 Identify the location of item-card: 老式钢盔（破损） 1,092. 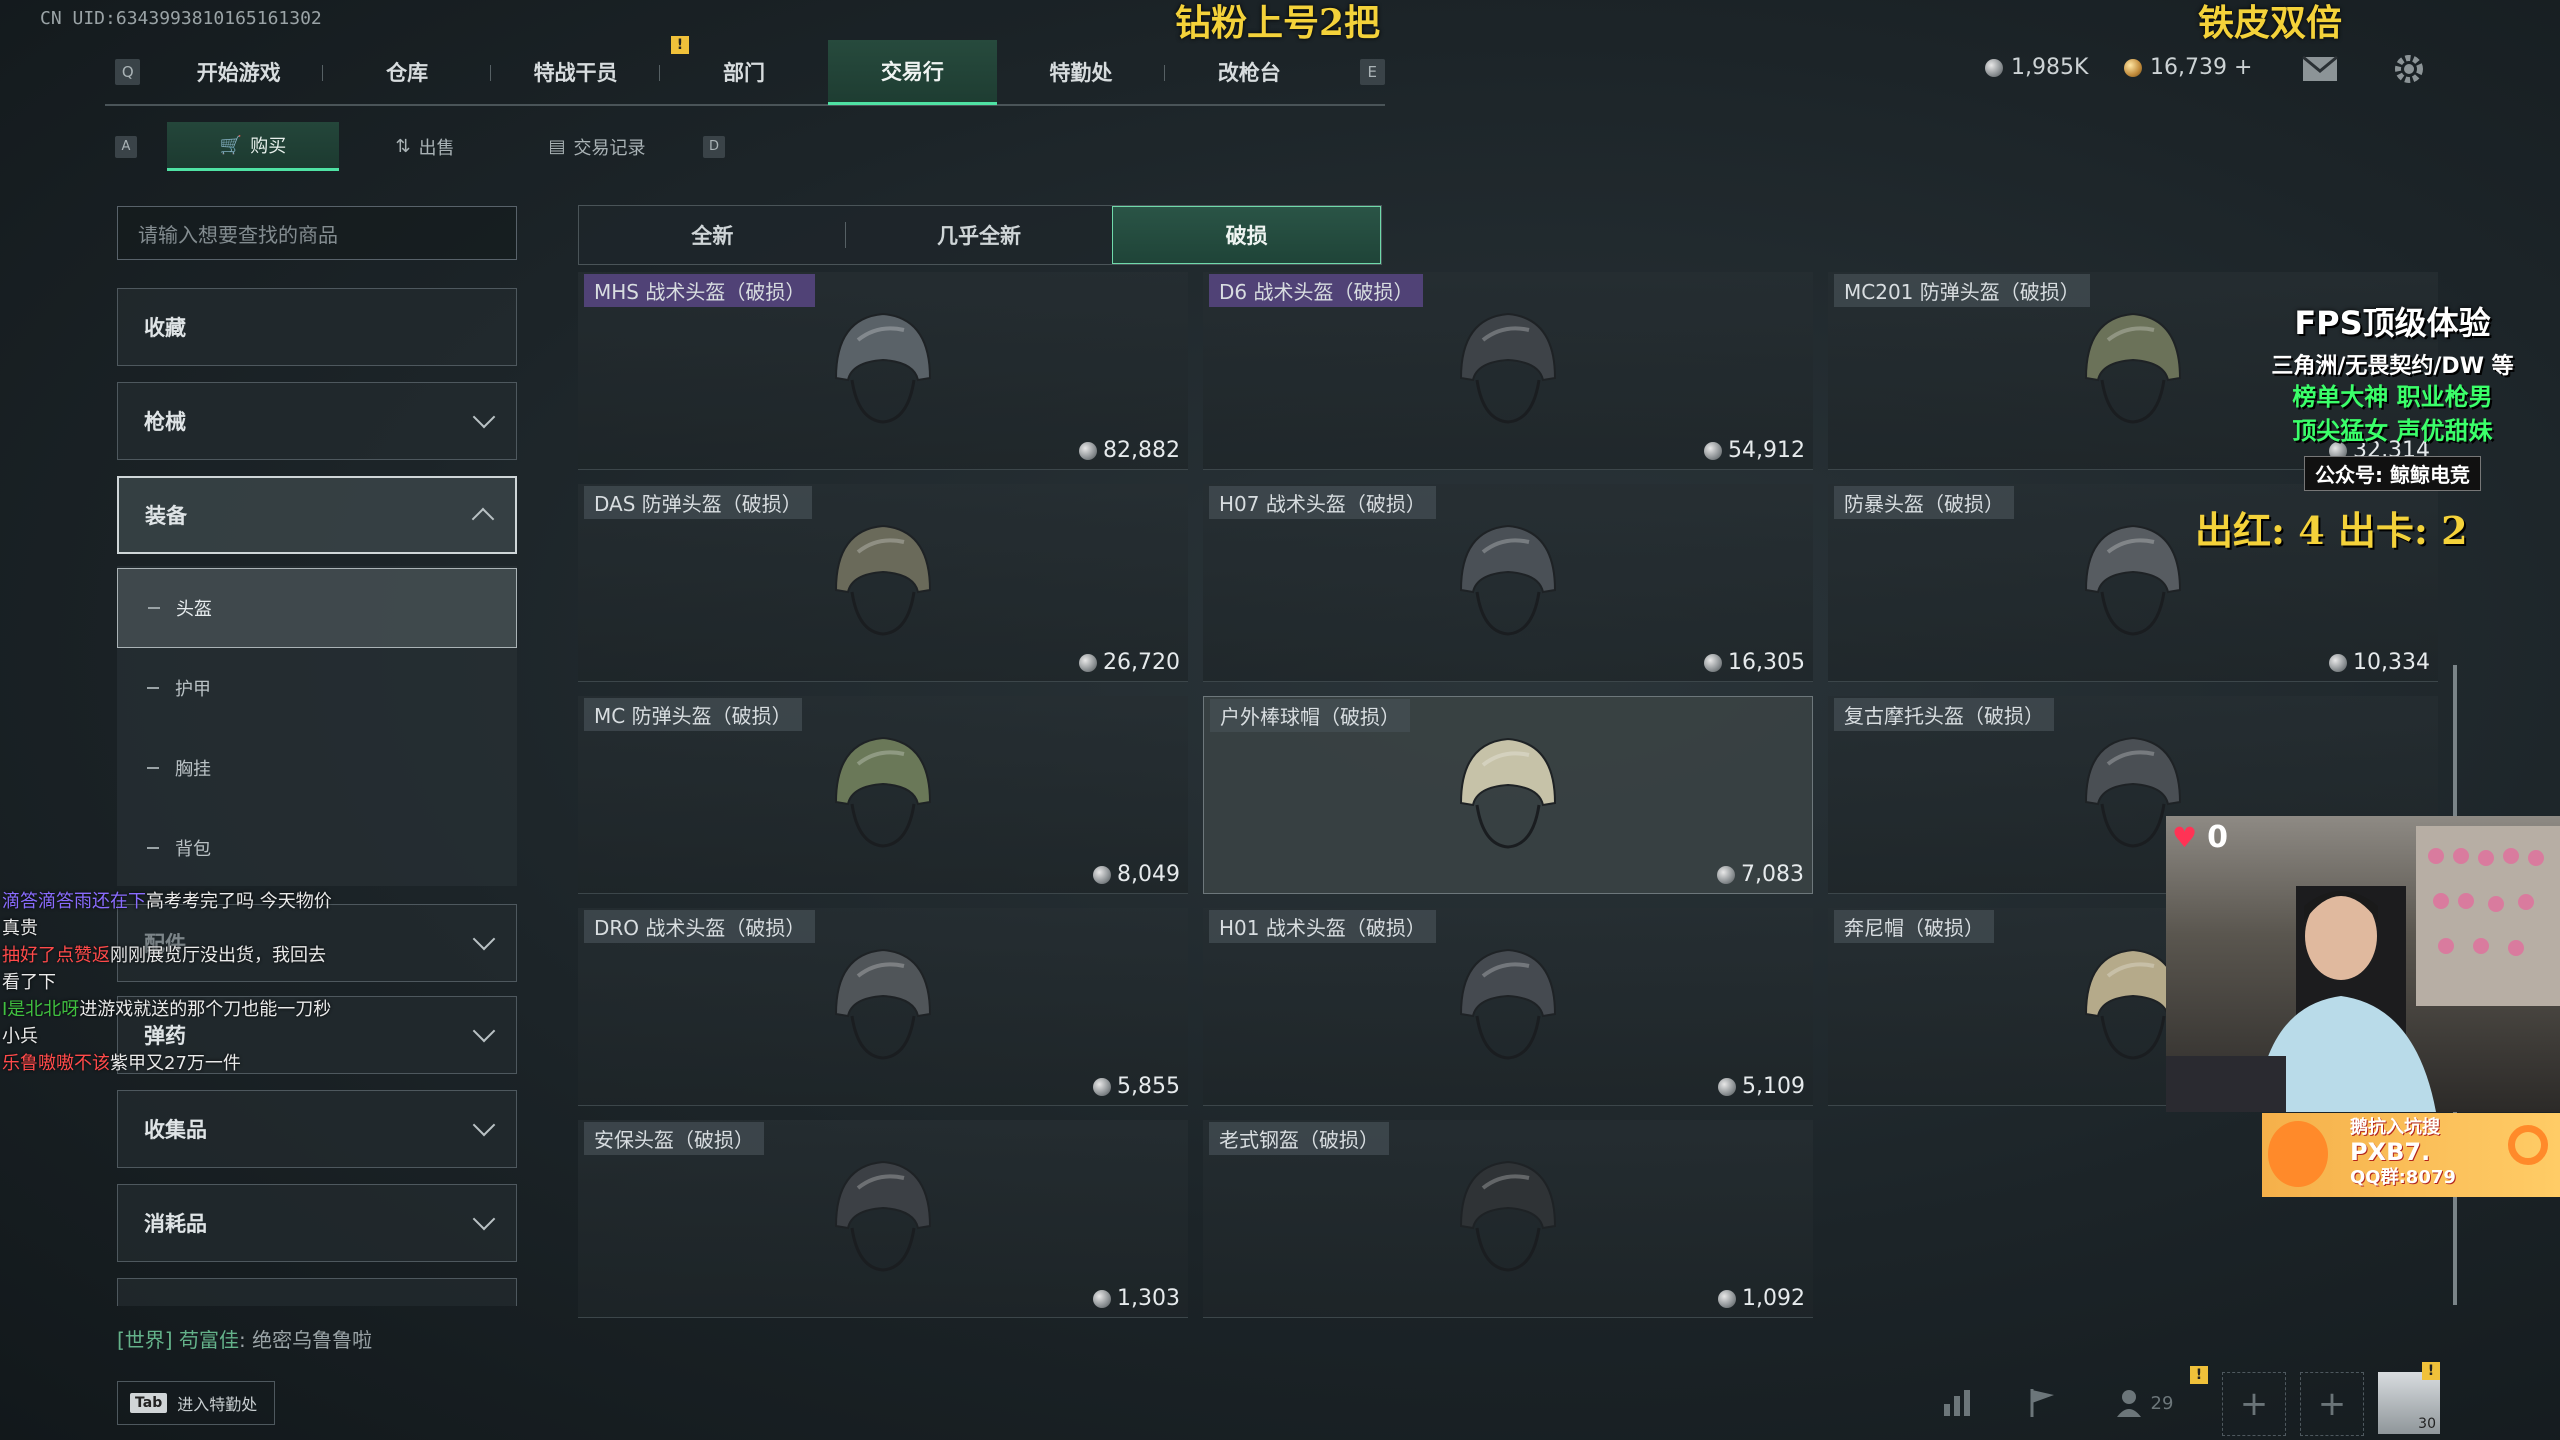
(1508, 1219).